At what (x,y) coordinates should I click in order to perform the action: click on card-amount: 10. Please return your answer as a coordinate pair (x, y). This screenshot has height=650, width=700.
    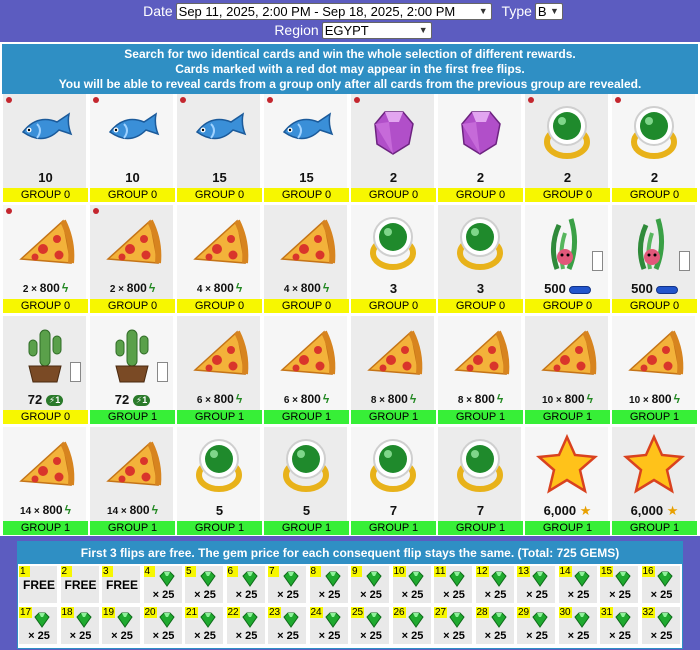
    Looking at the image, I should click on (132, 177).